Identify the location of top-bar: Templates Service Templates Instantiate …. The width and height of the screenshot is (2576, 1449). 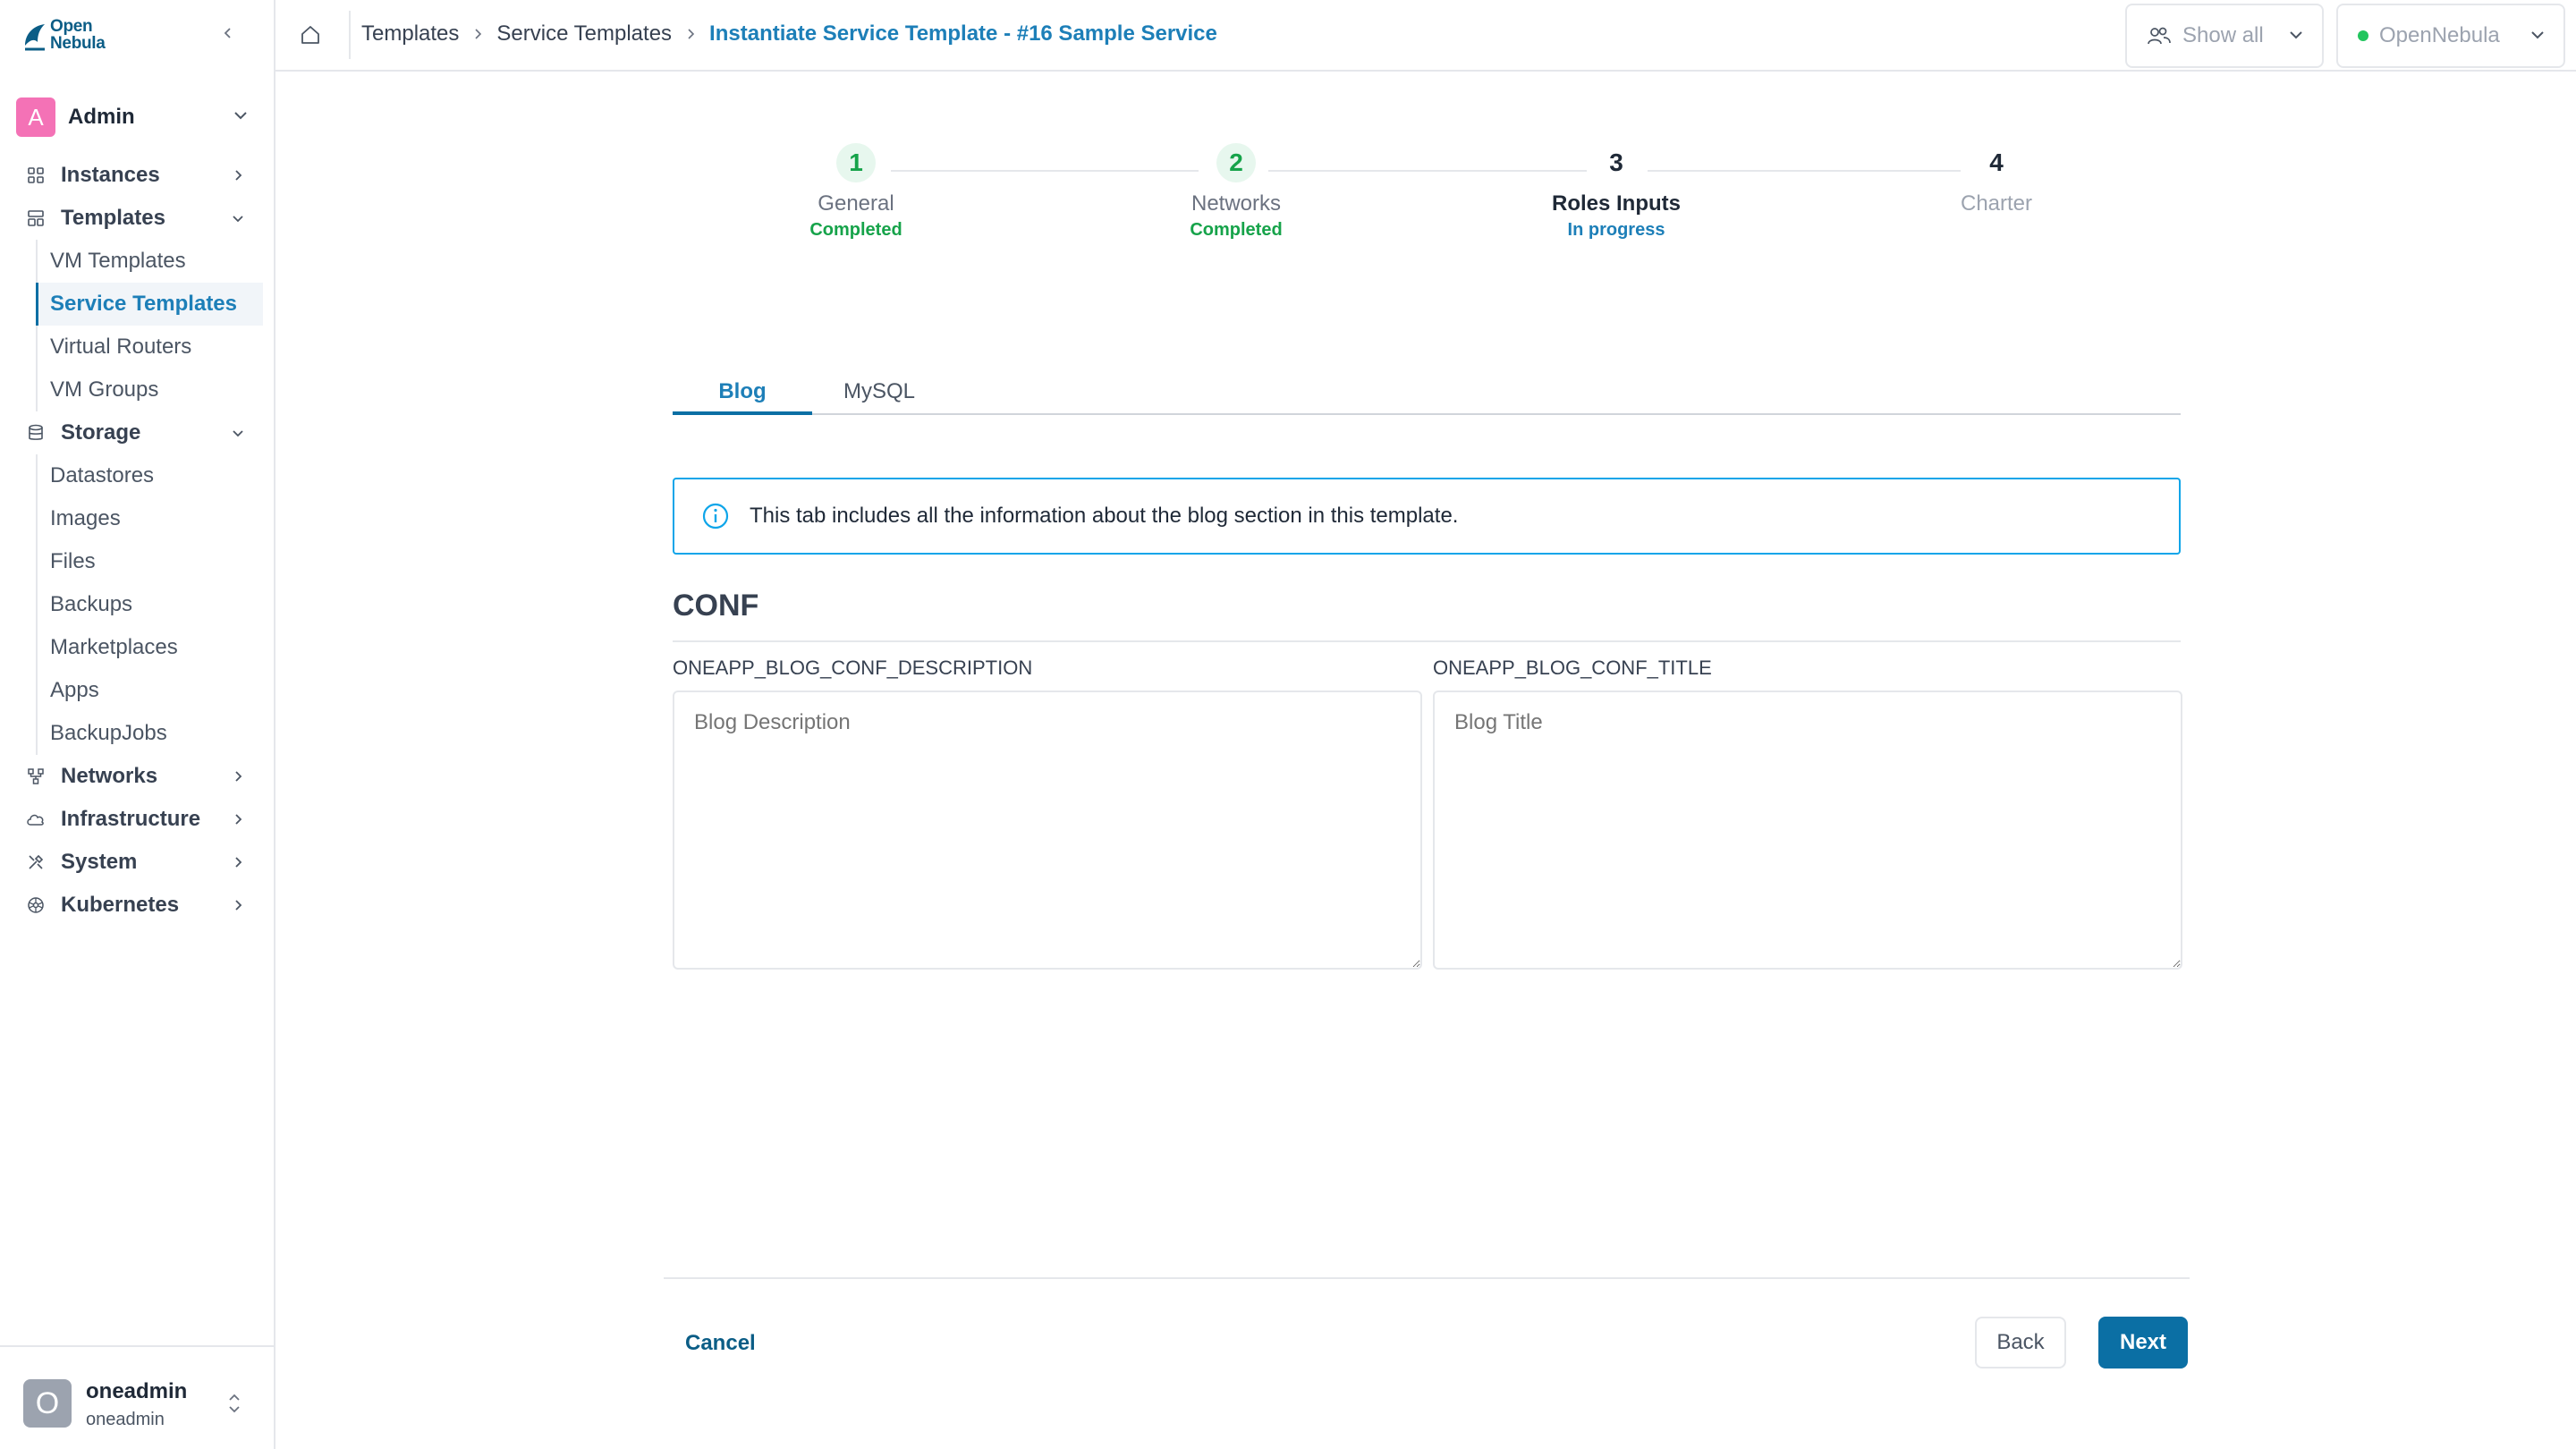
(1425, 36).